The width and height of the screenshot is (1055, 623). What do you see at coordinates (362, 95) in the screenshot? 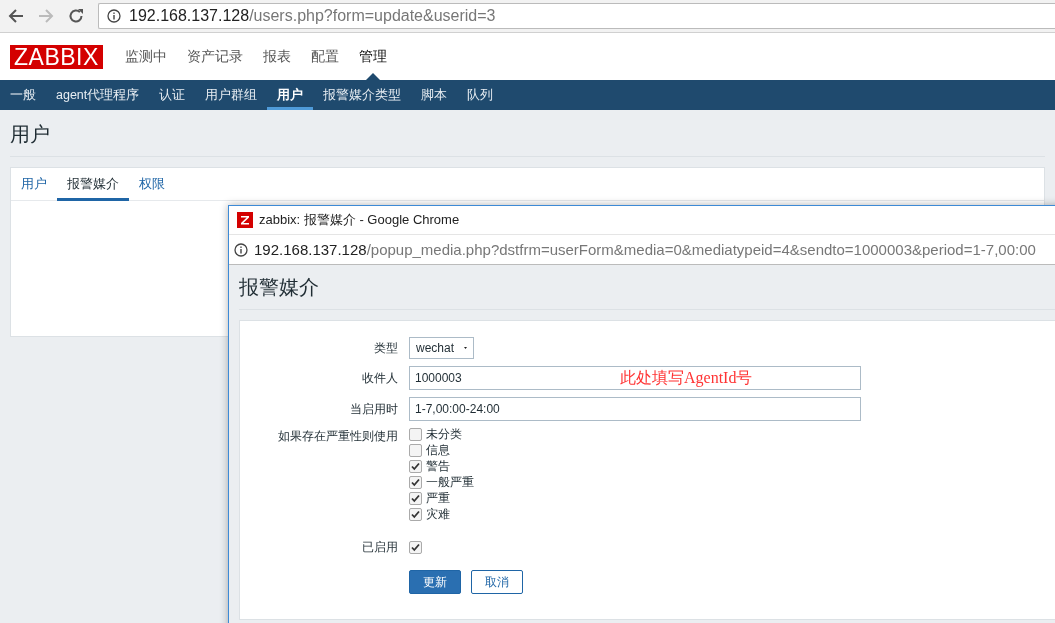
I see `nav-tab: 报警媒介类型` at bounding box center [362, 95].